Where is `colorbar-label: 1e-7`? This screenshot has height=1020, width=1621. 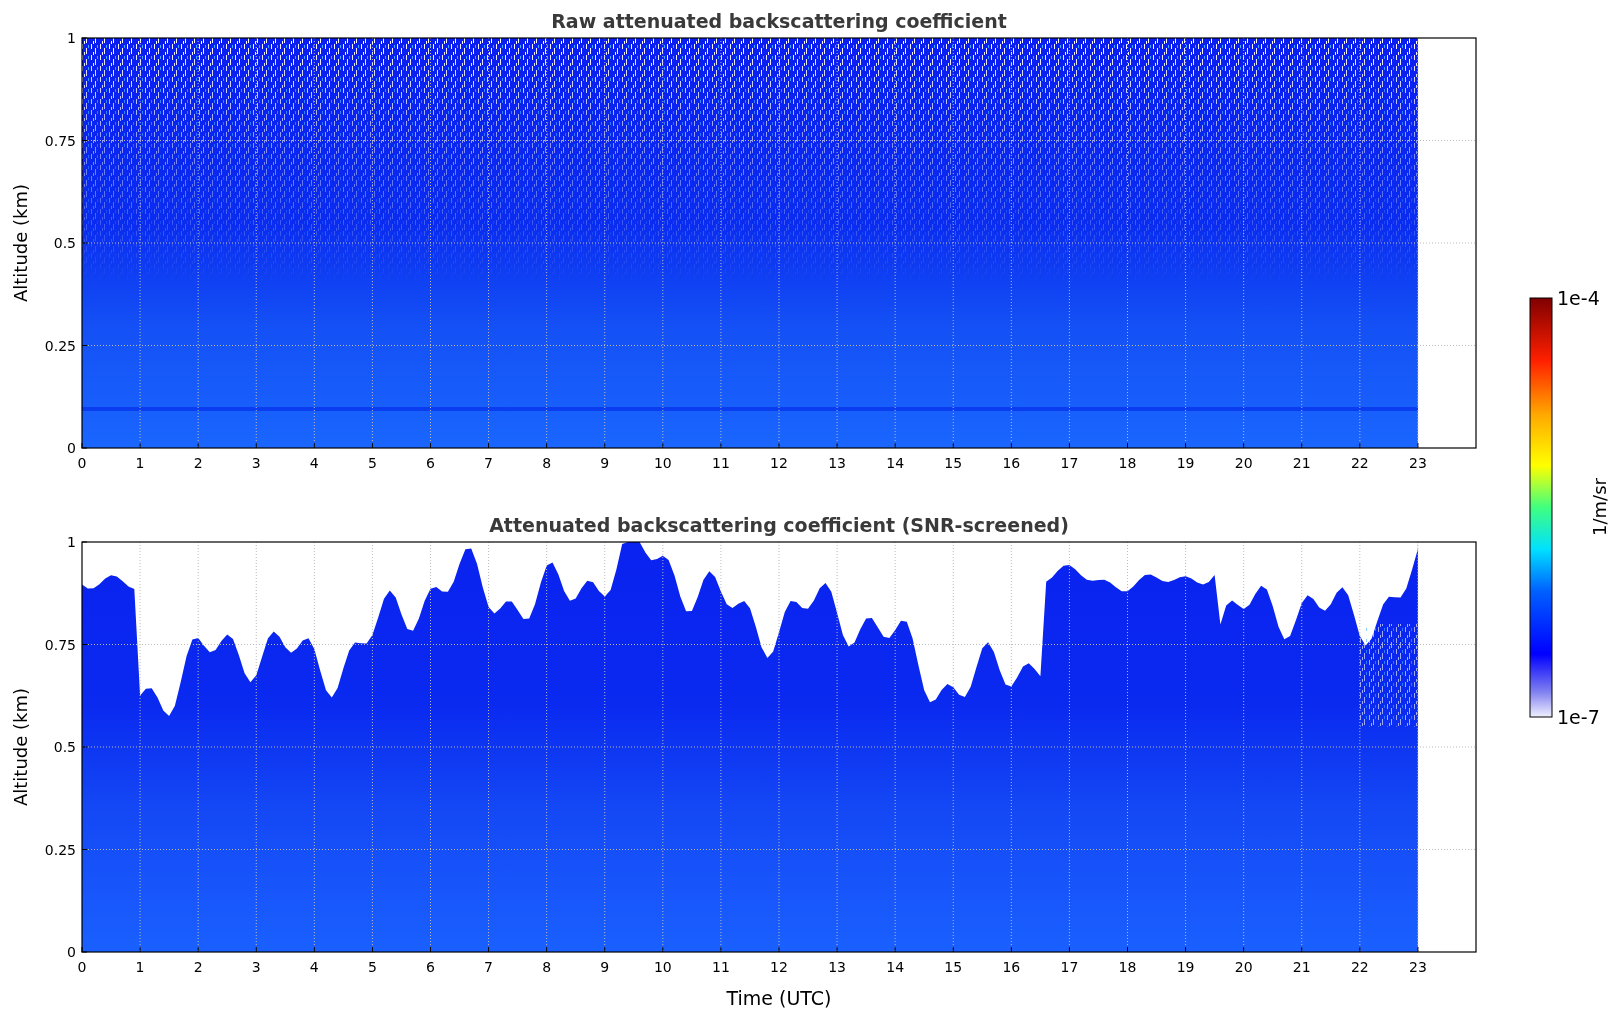 colorbar-label: 1e-7 is located at coordinates (1578, 717).